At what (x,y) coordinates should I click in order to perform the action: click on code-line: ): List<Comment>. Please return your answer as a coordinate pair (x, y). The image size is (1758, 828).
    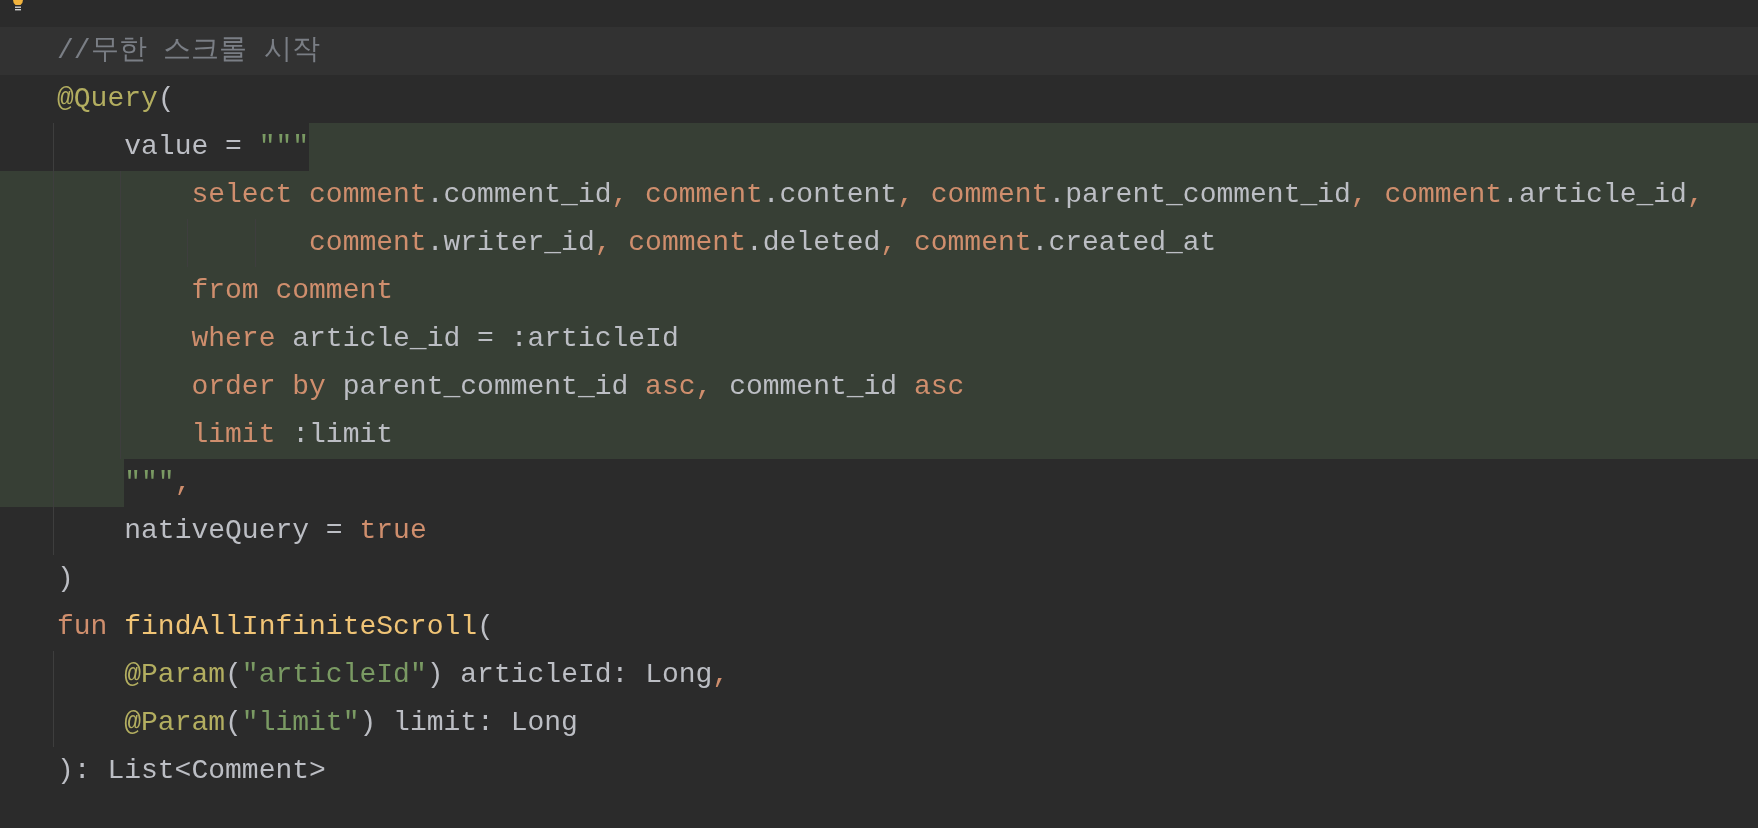
    Looking at the image, I should click on (191, 771).